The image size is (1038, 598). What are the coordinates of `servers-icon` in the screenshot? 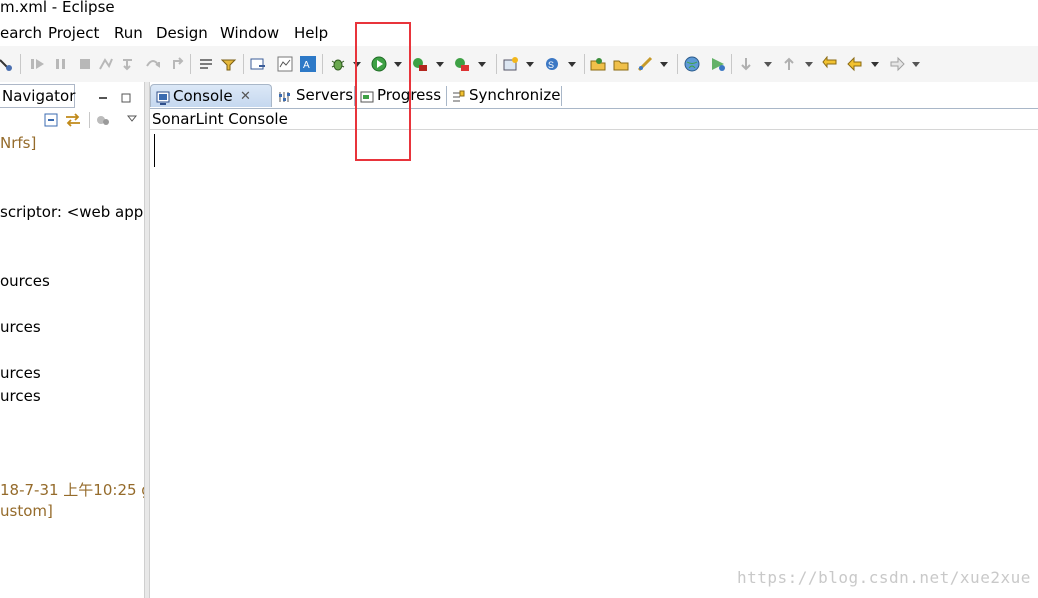 It's located at (285, 99).